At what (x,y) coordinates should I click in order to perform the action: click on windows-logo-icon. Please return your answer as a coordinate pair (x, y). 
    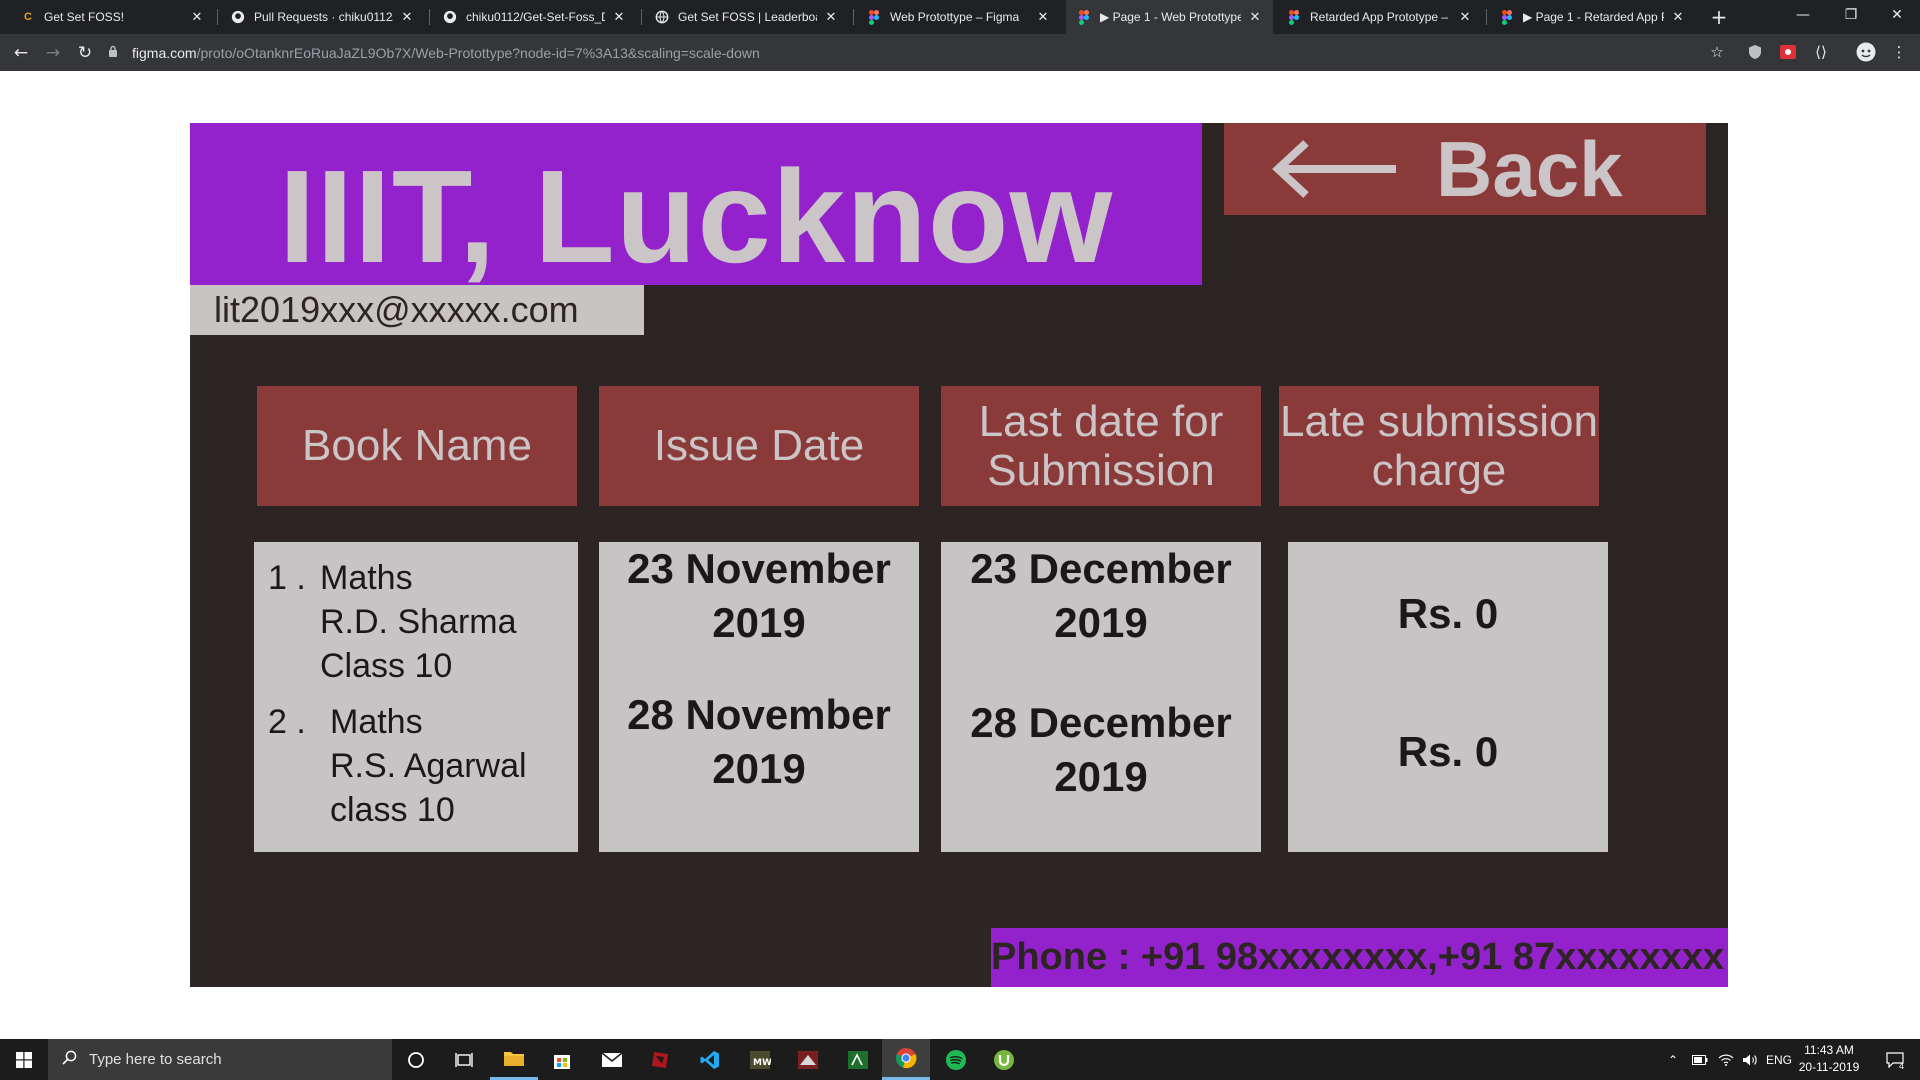
    Looking at the image, I should click on (24, 1059).